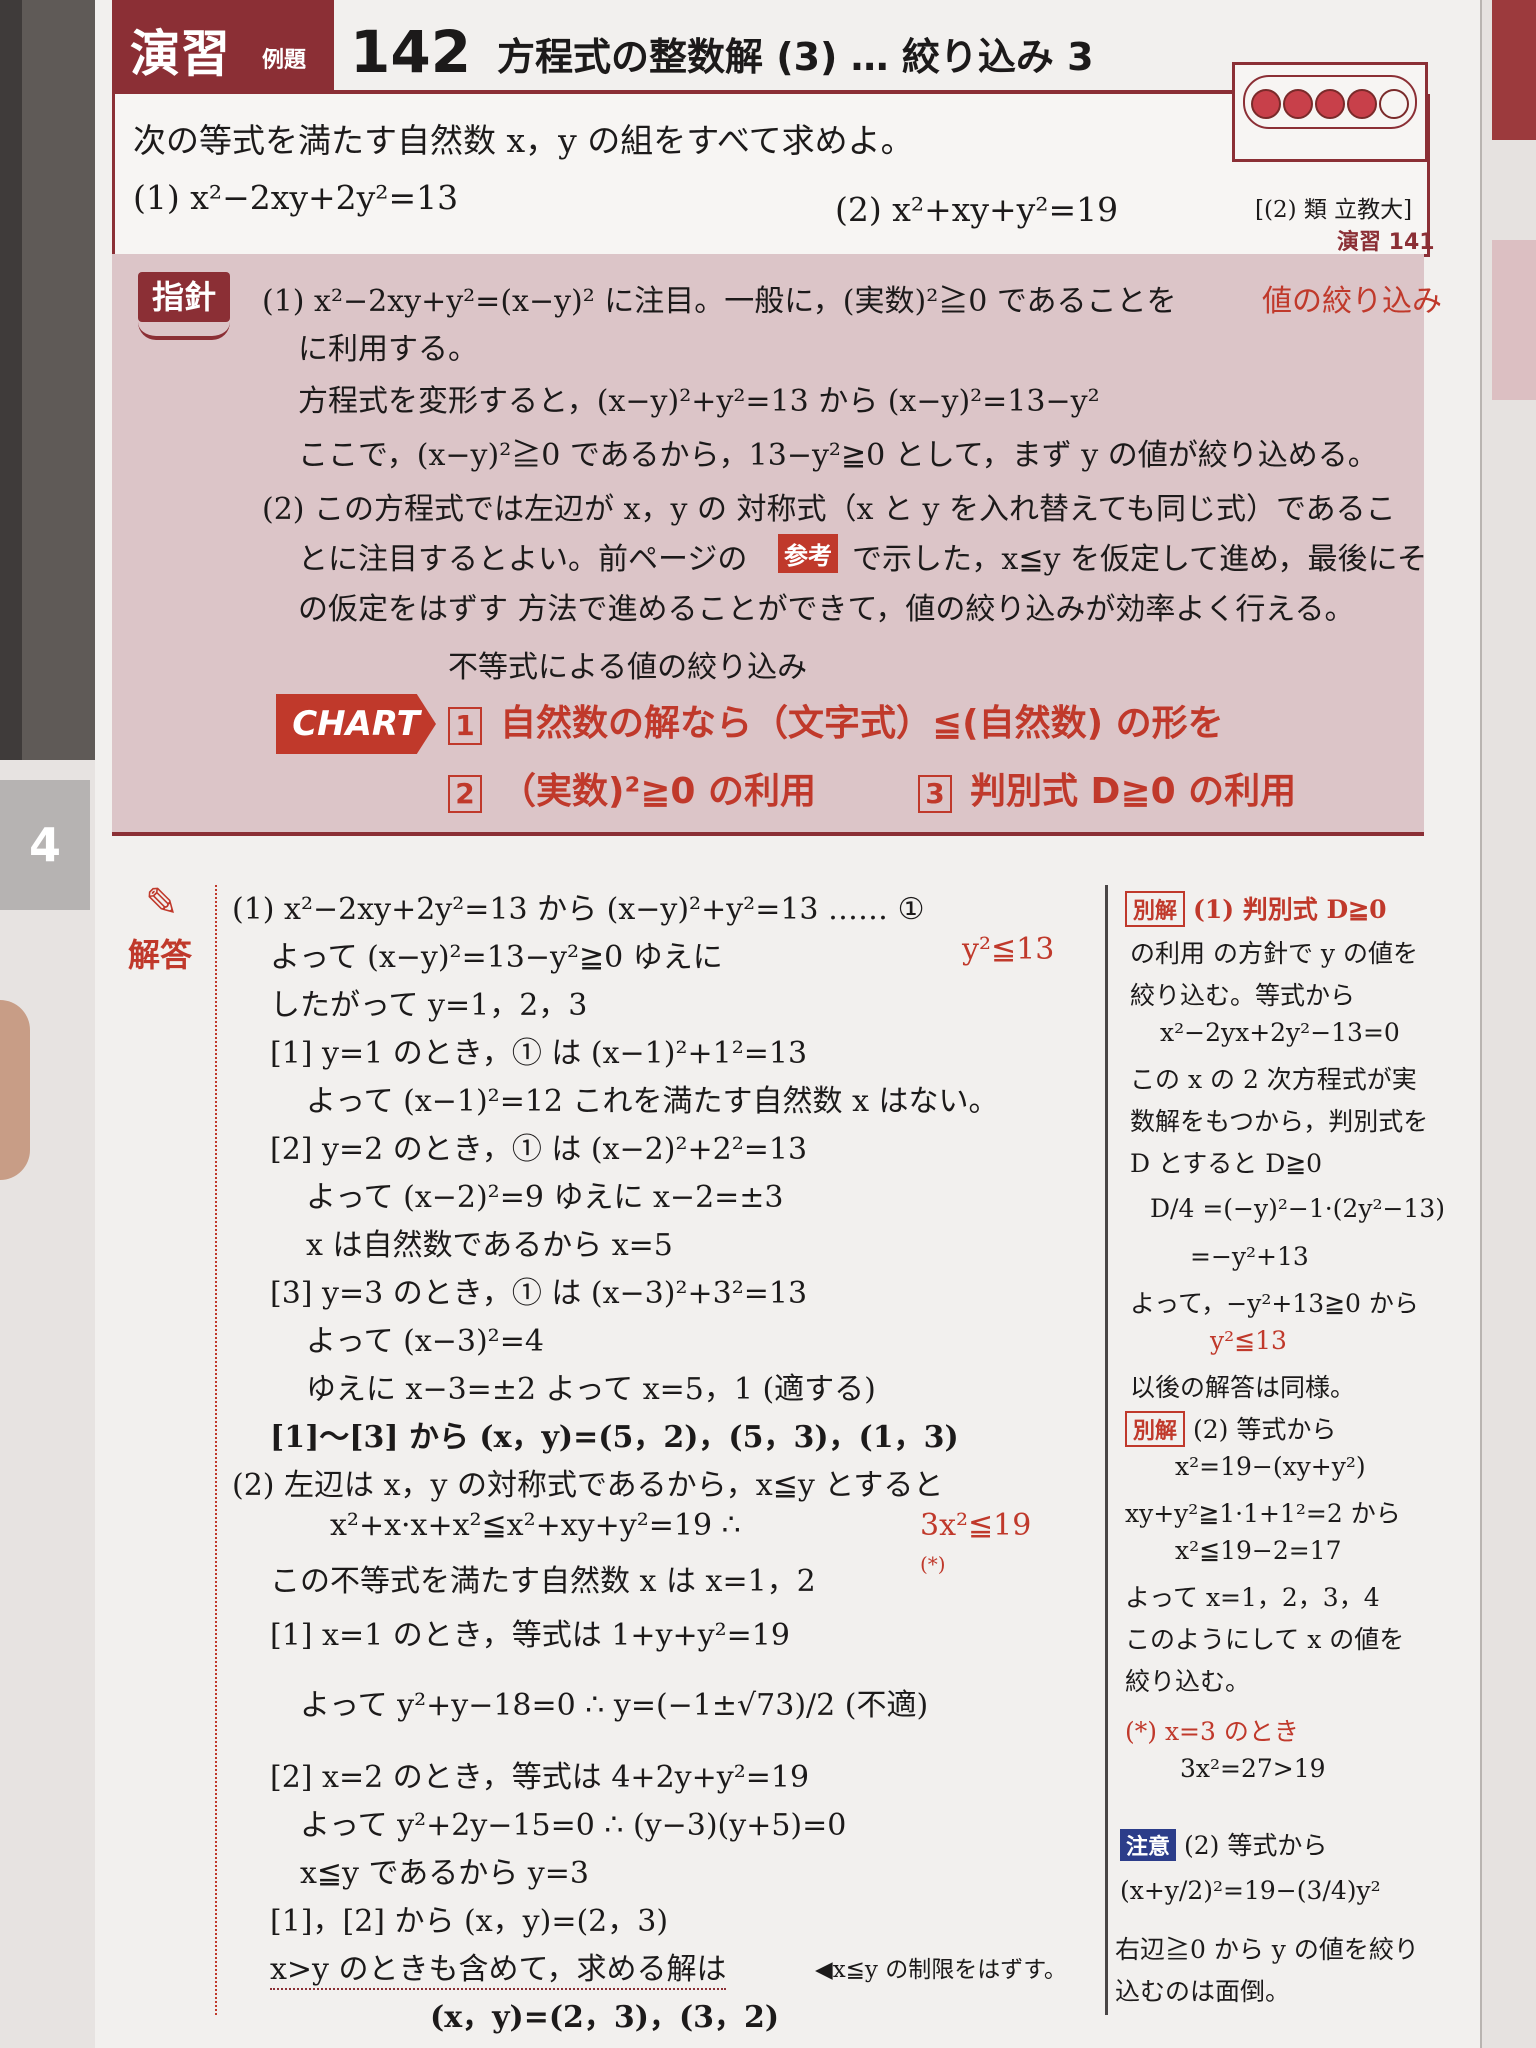  I want to click on betsukai-tag: 別解, so click(1155, 909).